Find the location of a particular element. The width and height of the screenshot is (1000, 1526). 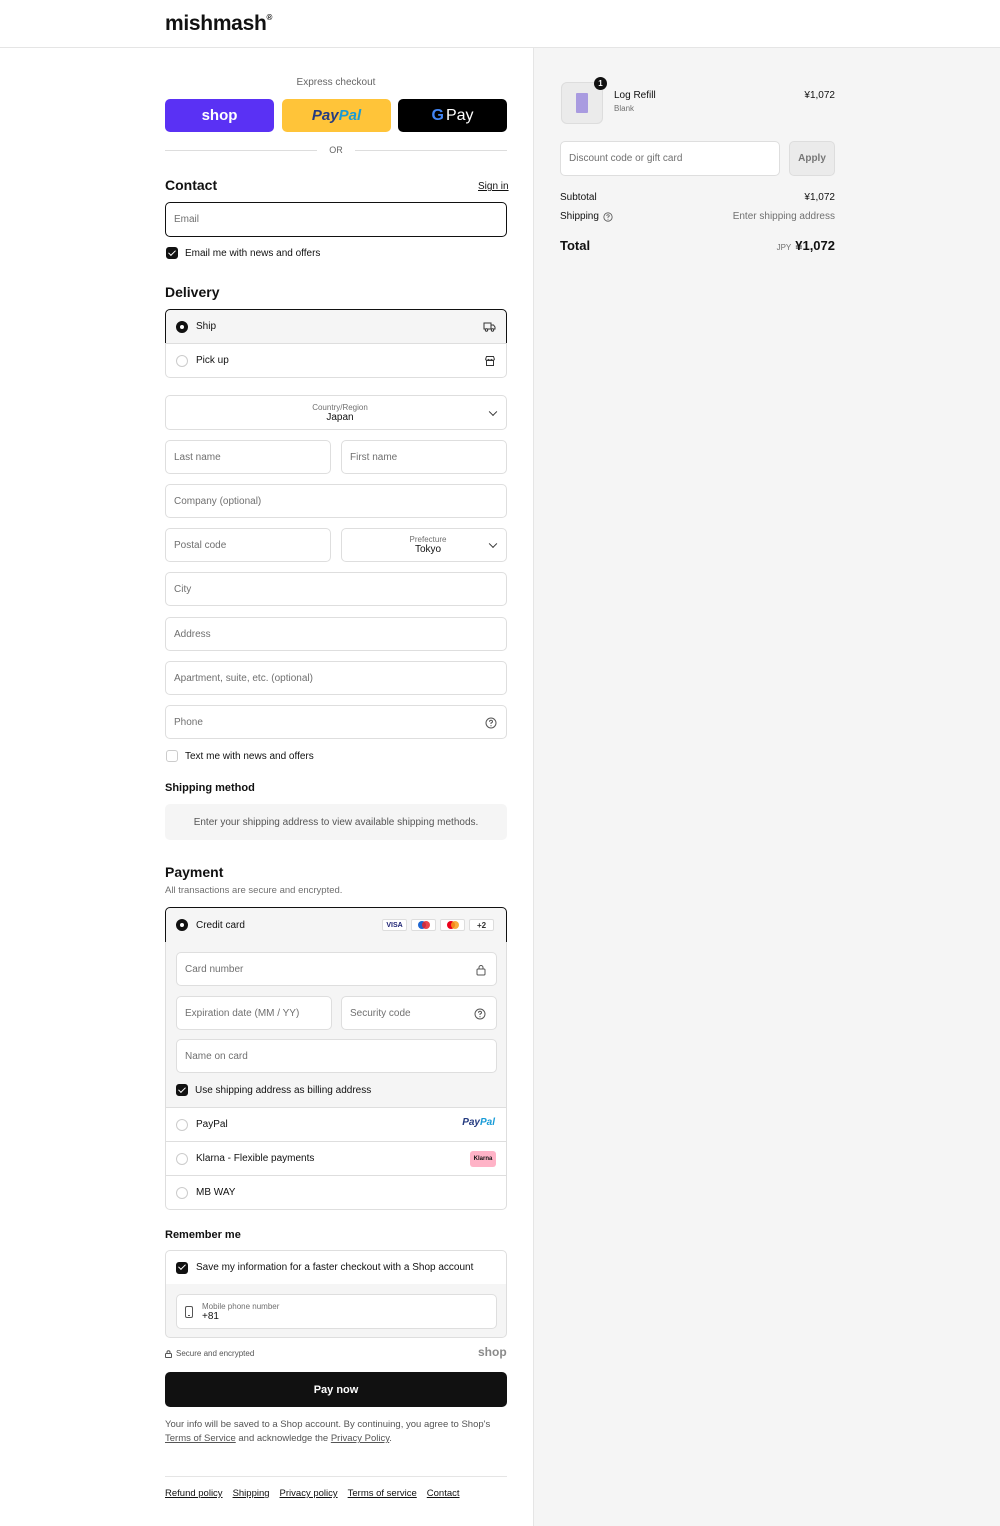

brand-logo: mishmash® is located at coordinates (218, 24).